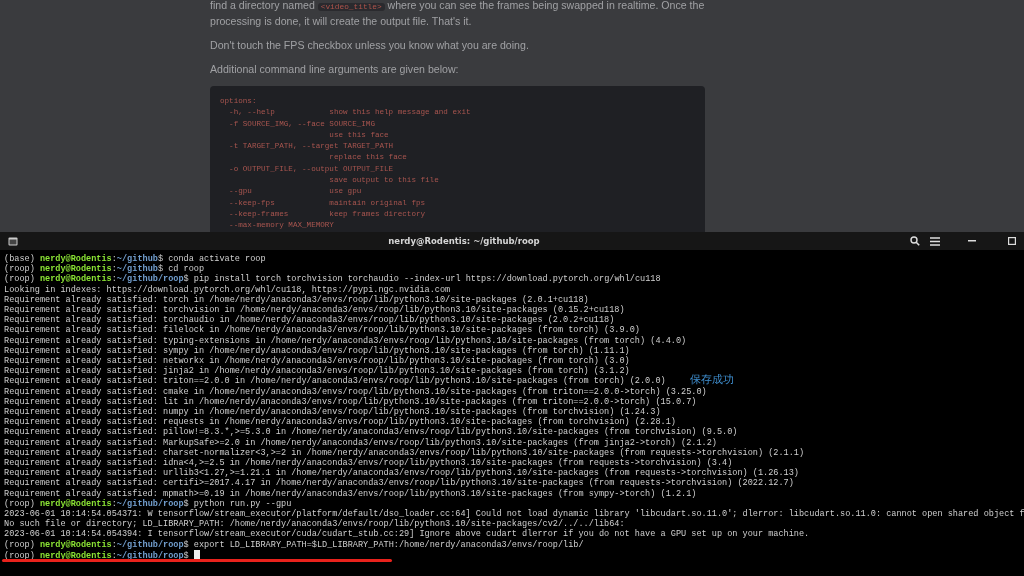 Image resolution: width=1024 pixels, height=576 pixels. Describe the element at coordinates (227, 289) in the screenshot. I see `output-line: Looking in indexes: https://download.pytorch.org/whl/cu118, https://pypi.ngc.nvidia.com` at that location.